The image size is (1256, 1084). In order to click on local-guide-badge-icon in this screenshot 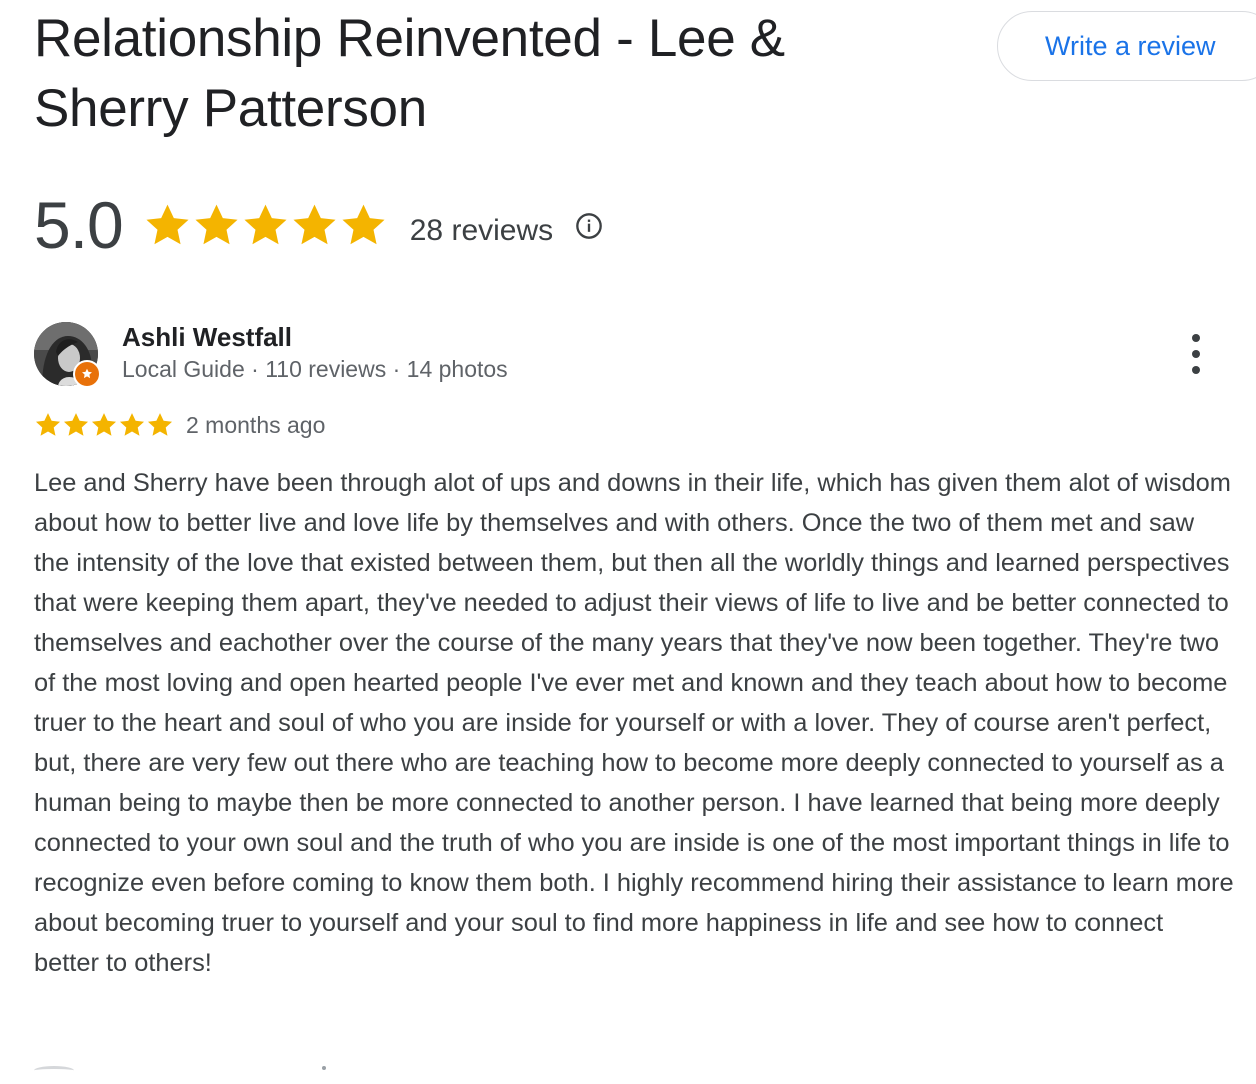, I will do `click(87, 374)`.